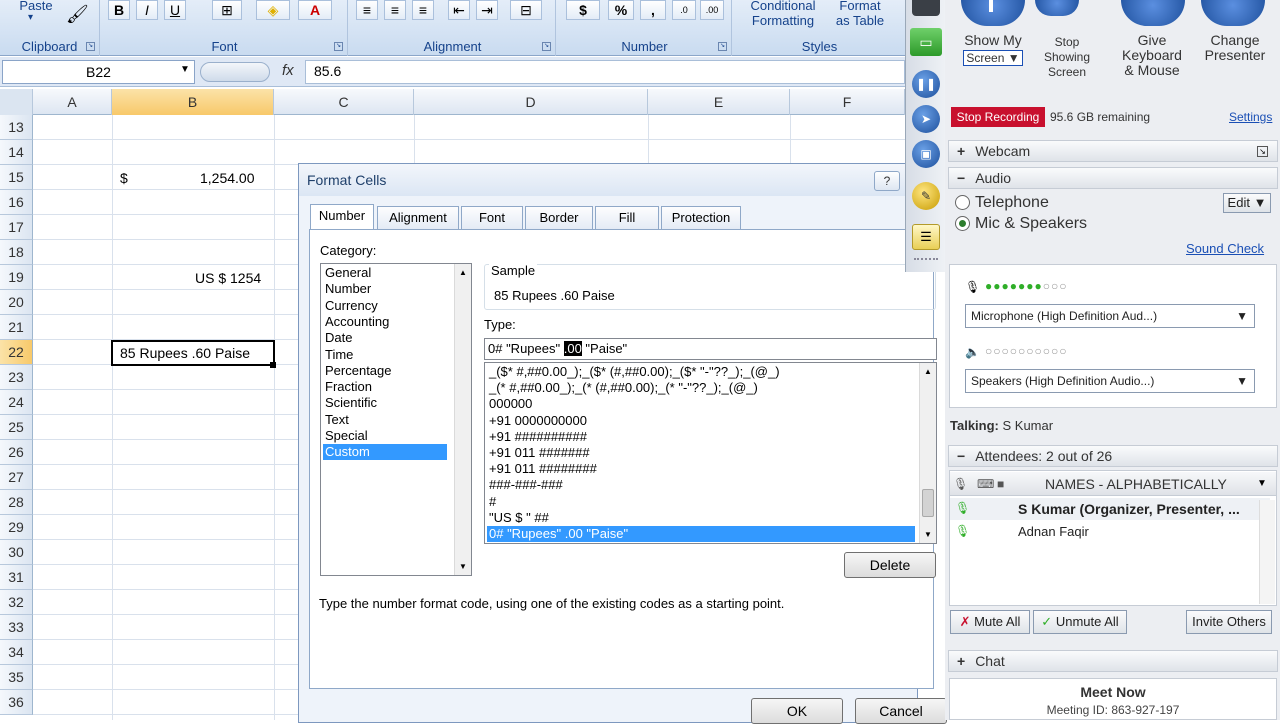 This screenshot has height=724, width=1280. I want to click on paste-button: Paste, so click(36, 6).